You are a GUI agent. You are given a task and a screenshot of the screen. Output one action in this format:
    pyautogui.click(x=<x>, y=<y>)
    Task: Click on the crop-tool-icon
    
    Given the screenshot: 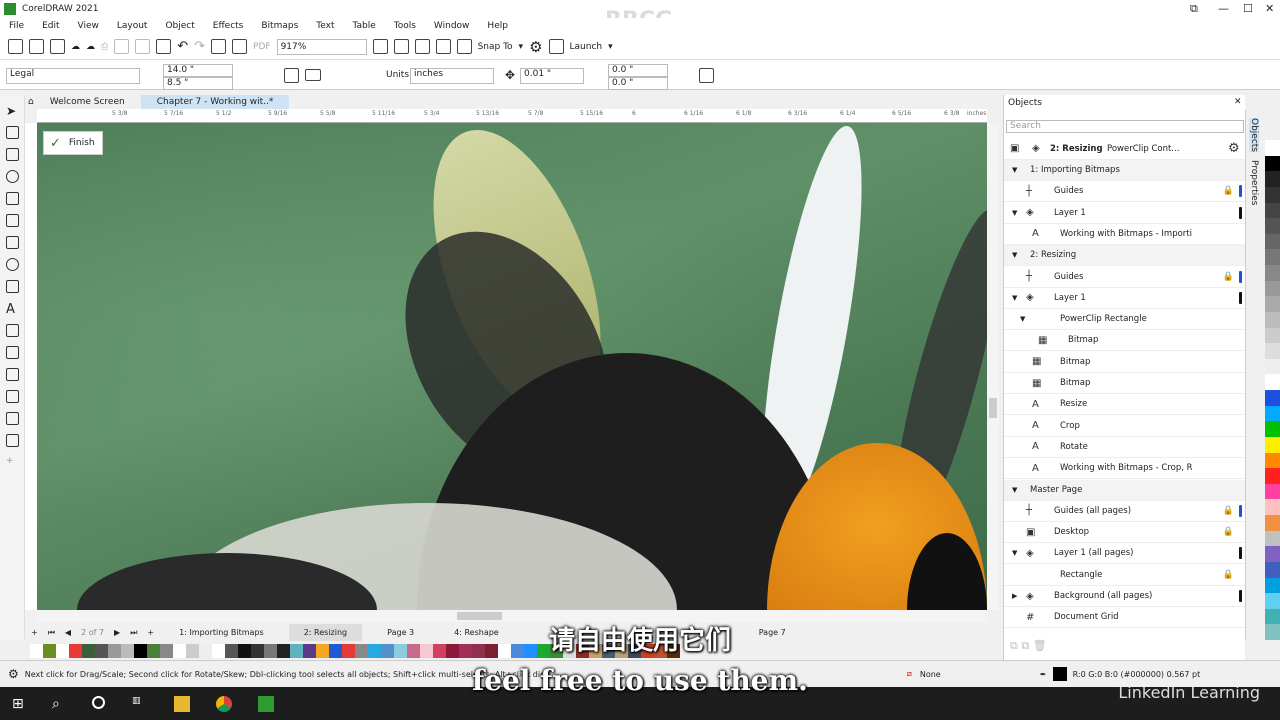 What is the action you would take?
    pyautogui.click(x=12, y=154)
    